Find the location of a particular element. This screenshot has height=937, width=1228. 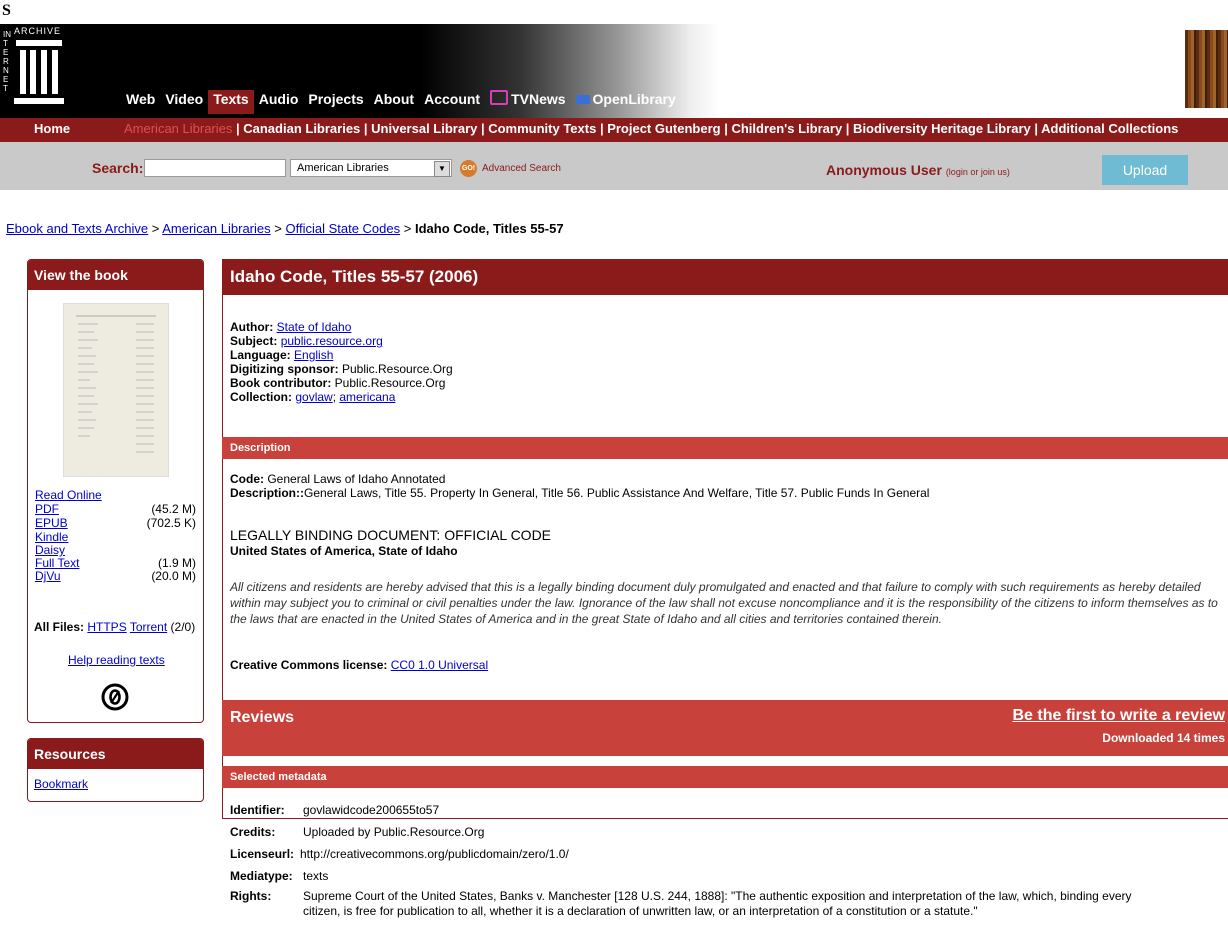

contributor-key: Book contributor: is located at coordinates (281, 383).